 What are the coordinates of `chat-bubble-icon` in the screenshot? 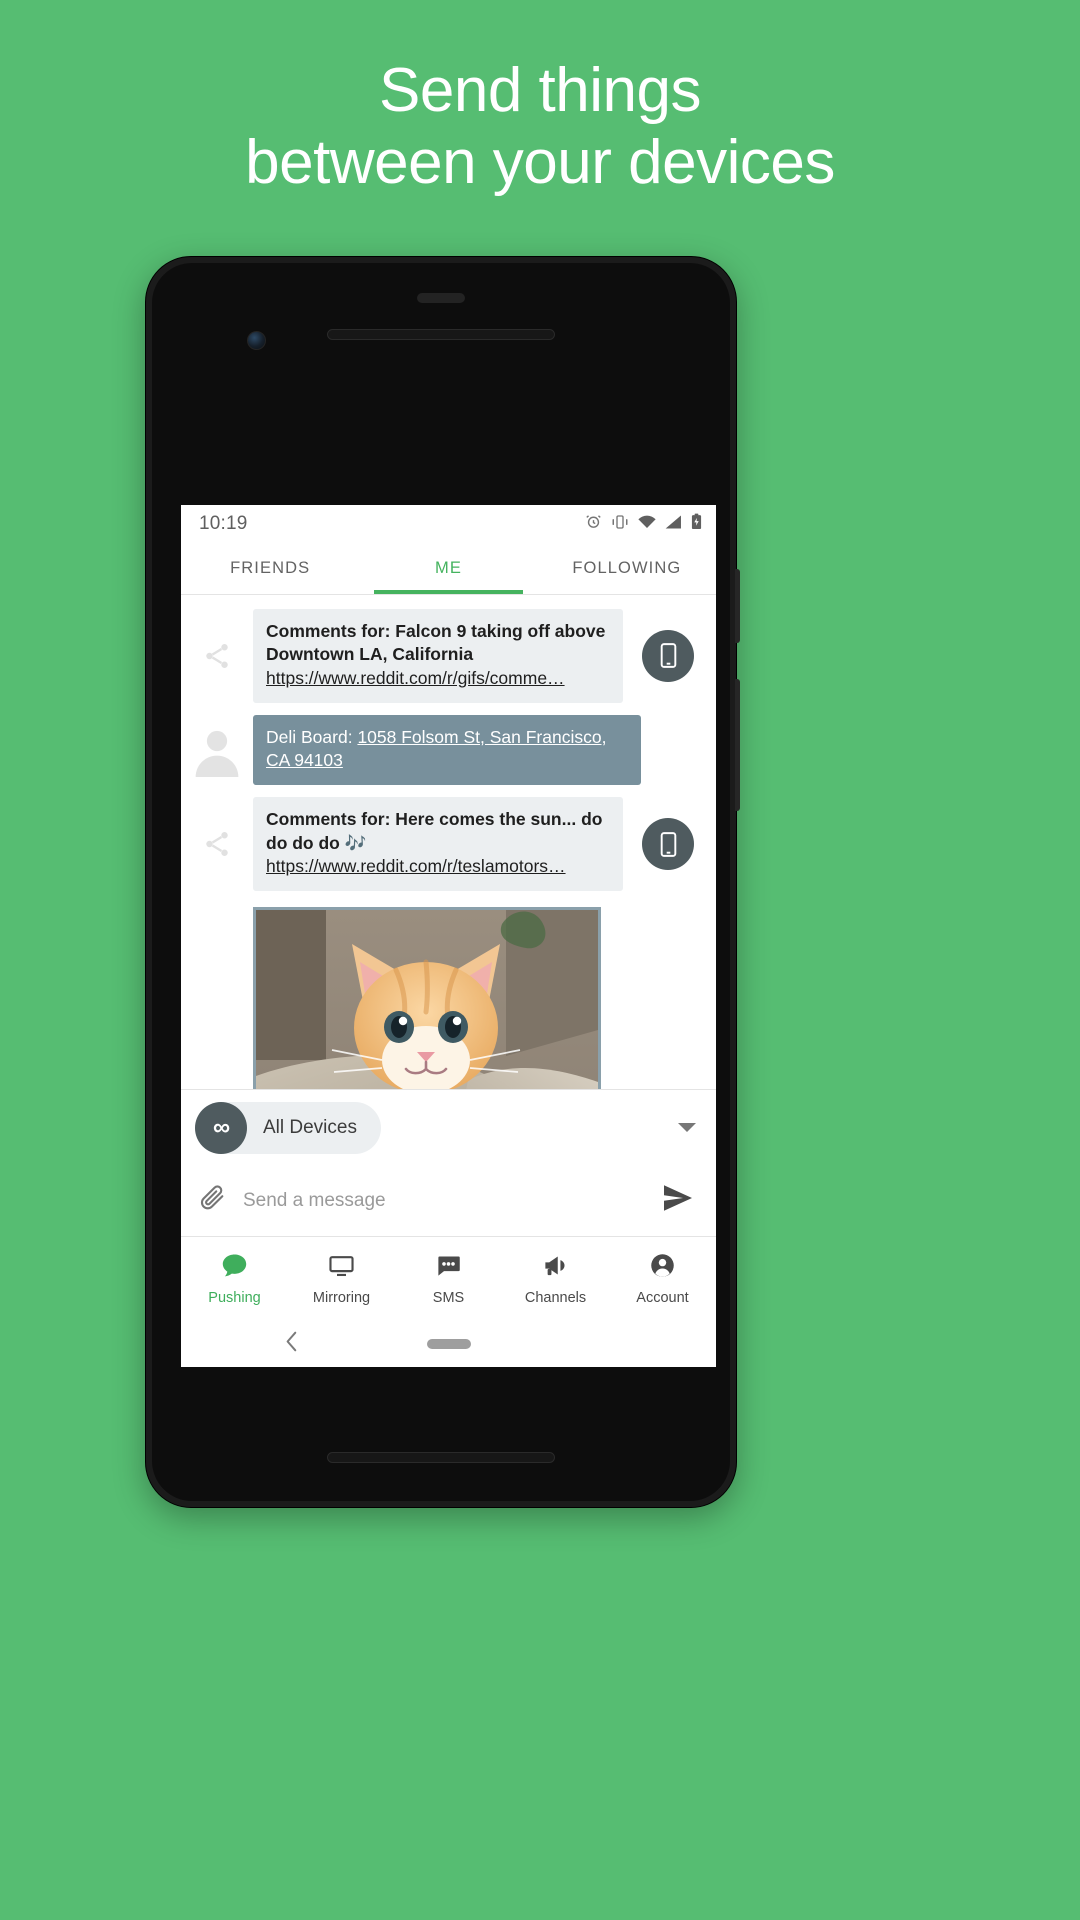 It's located at (234, 1267).